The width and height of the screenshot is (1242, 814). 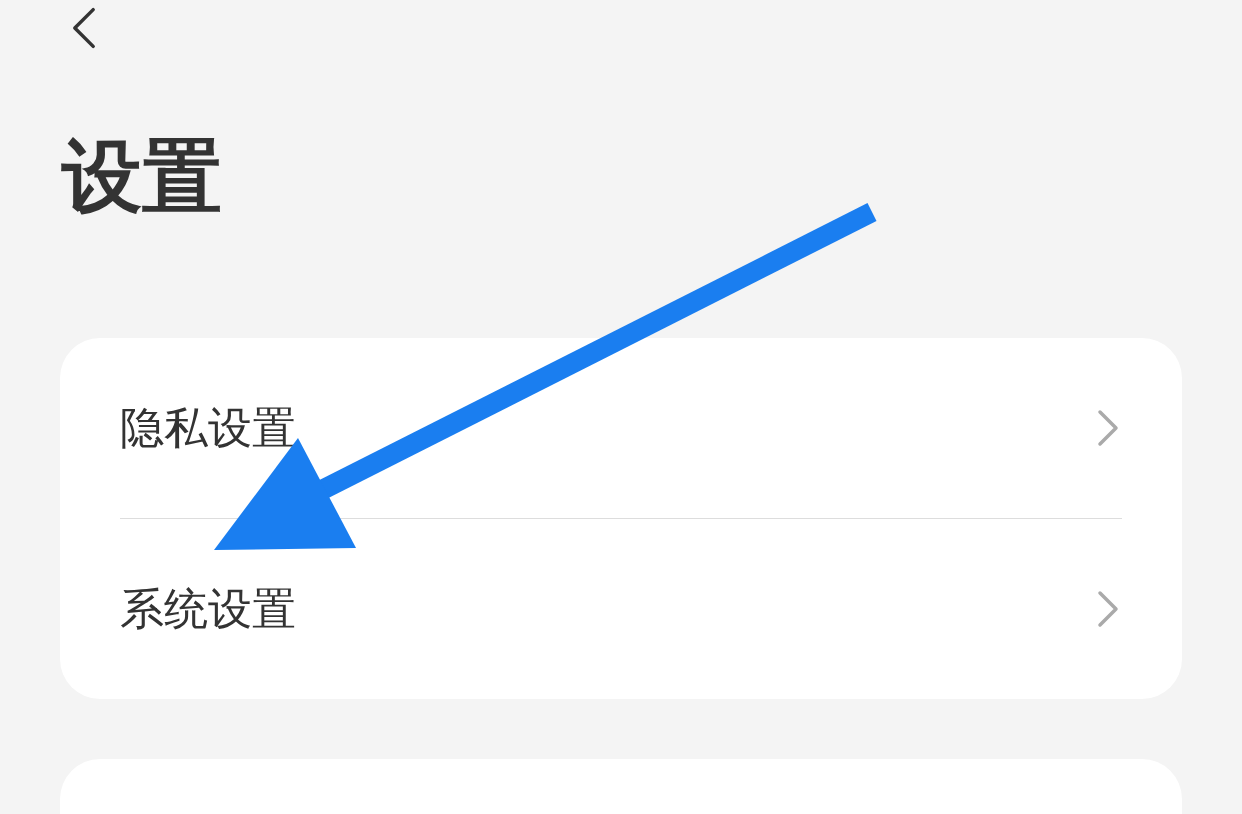 What do you see at coordinates (208, 428) in the screenshot?
I see `row-label: 隐私设置` at bounding box center [208, 428].